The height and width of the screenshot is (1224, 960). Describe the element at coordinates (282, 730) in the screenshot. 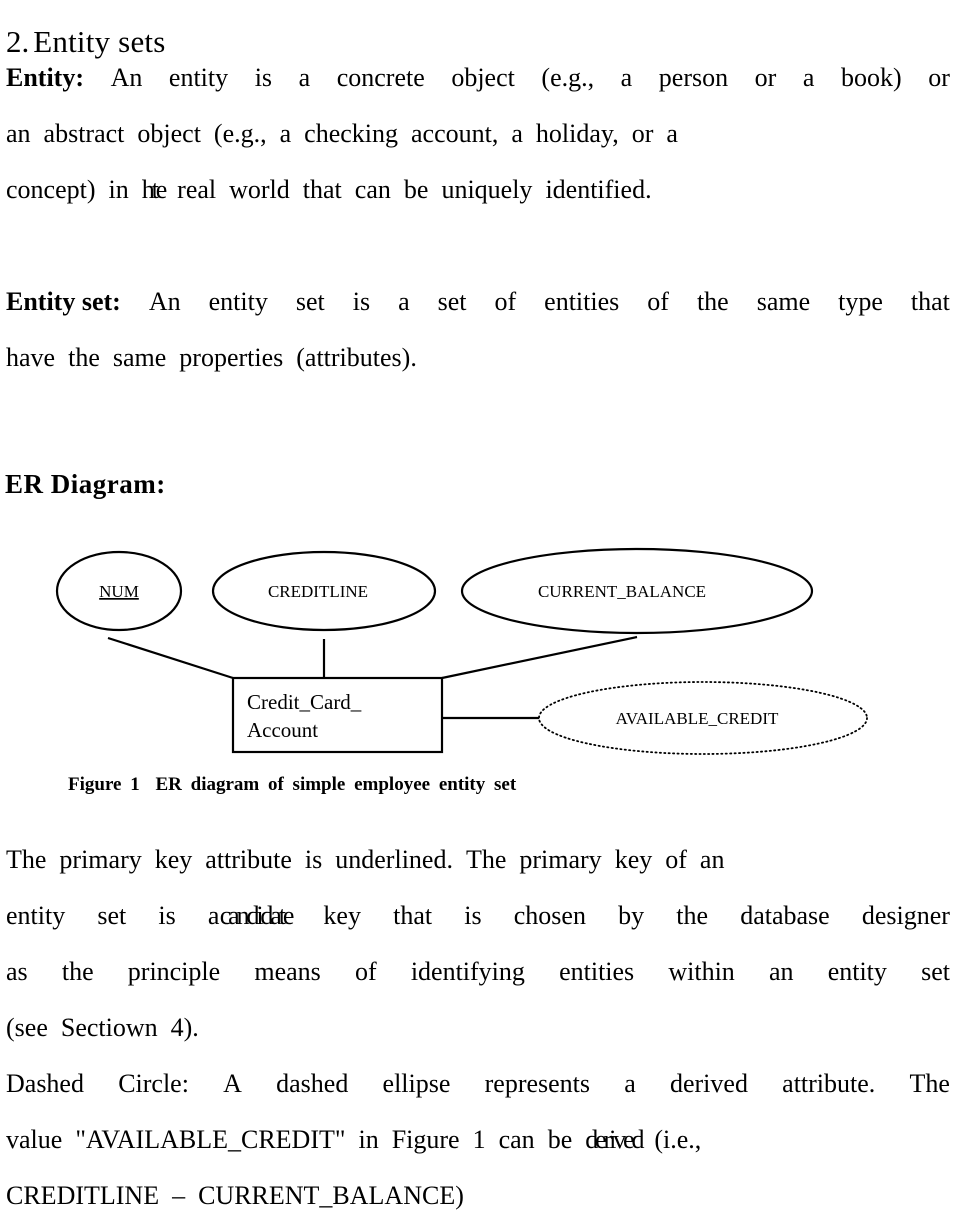

I see `entity-credit-card-account-label-line2: Account` at that location.